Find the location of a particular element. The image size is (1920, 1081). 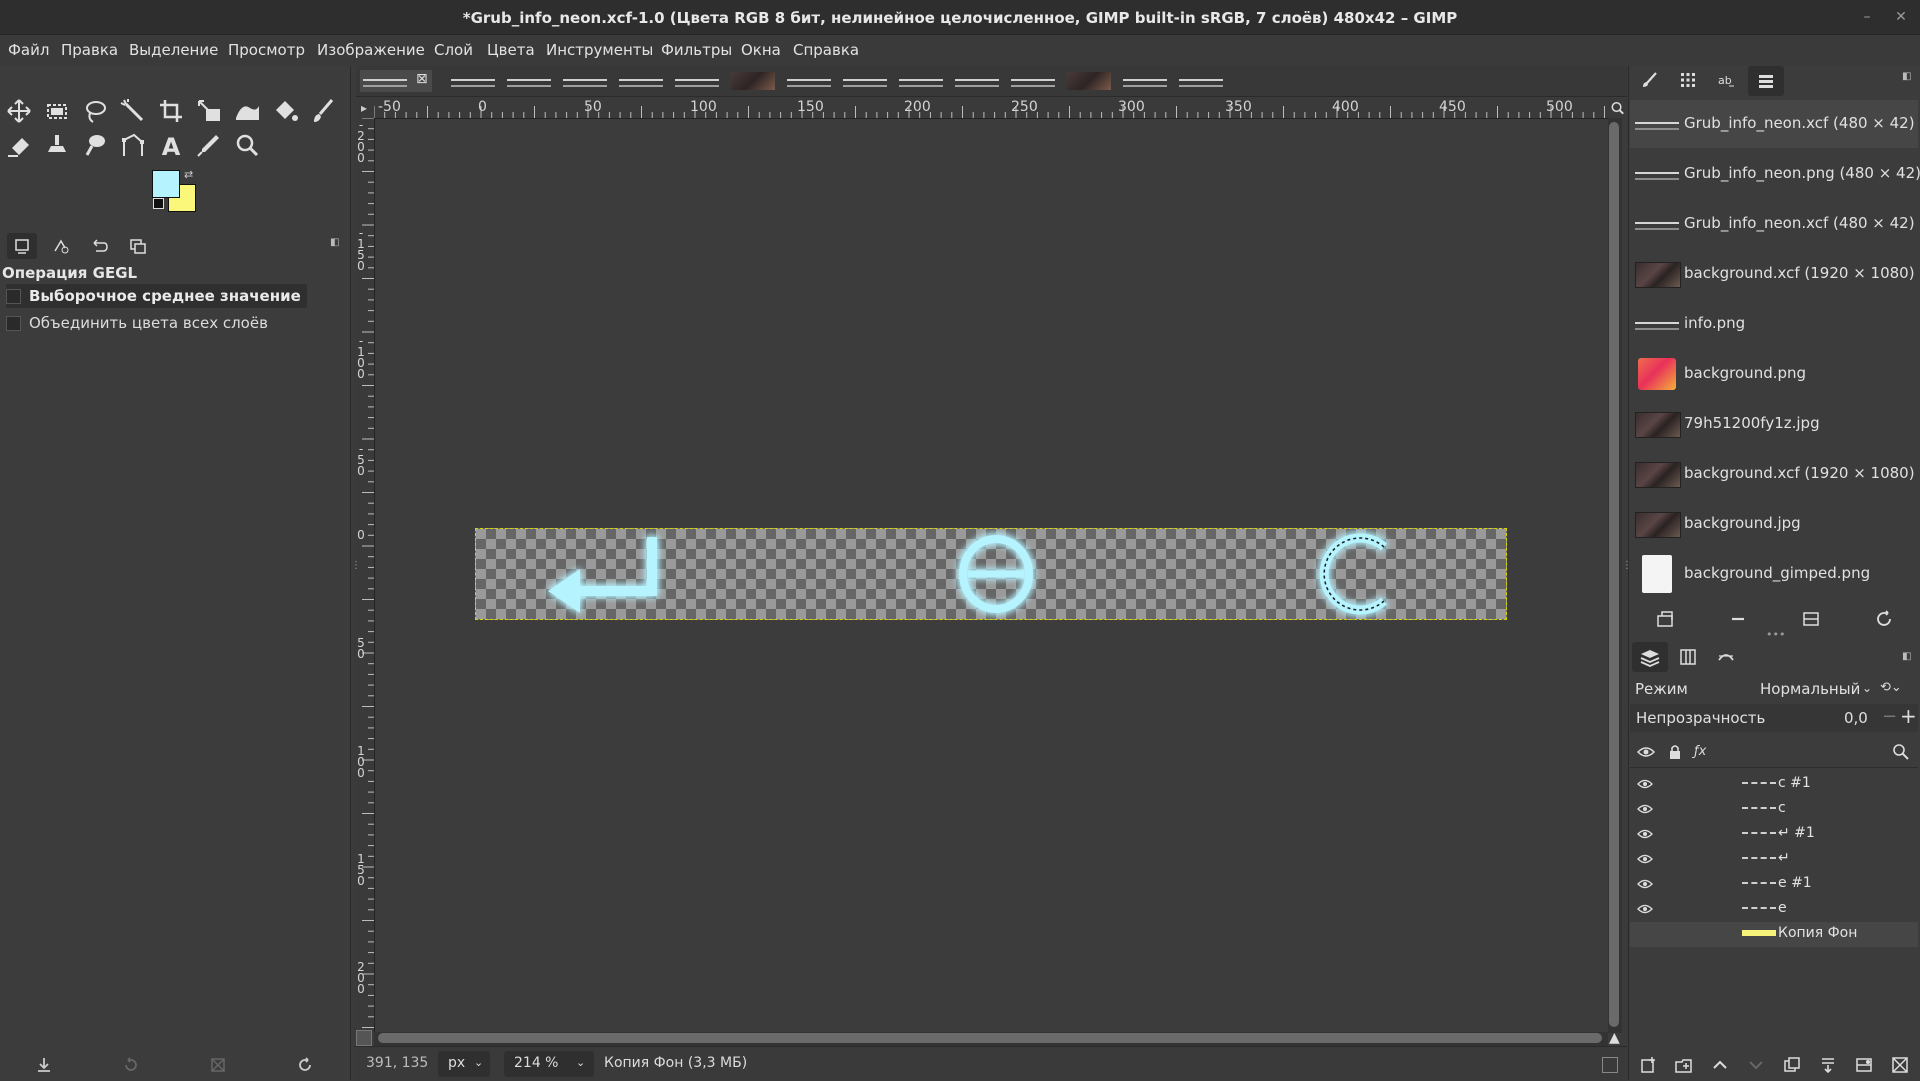

menu-view: Просмотр is located at coordinates (266, 50).